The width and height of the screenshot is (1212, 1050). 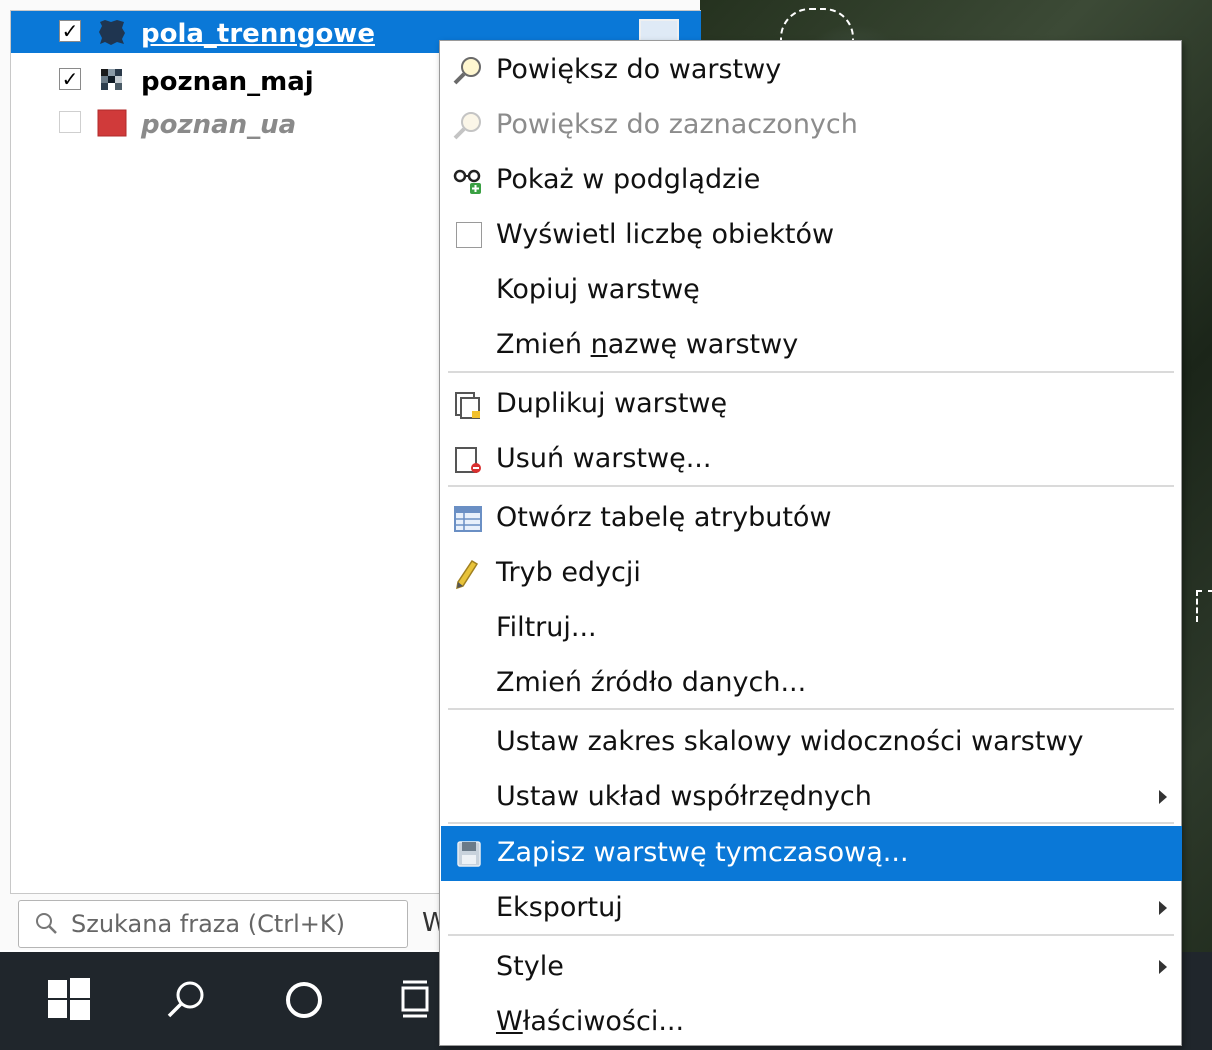 What do you see at coordinates (810, 967) in the screenshot?
I see `menu-item-styles: Style` at bounding box center [810, 967].